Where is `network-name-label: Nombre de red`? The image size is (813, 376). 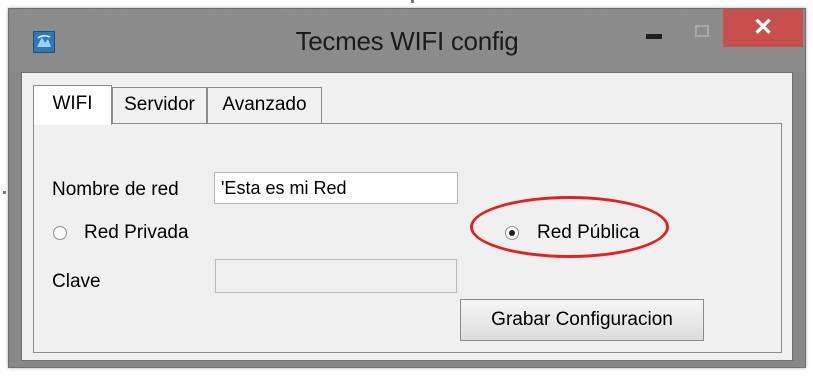
network-name-label: Nombre de red is located at coordinates (115, 189).